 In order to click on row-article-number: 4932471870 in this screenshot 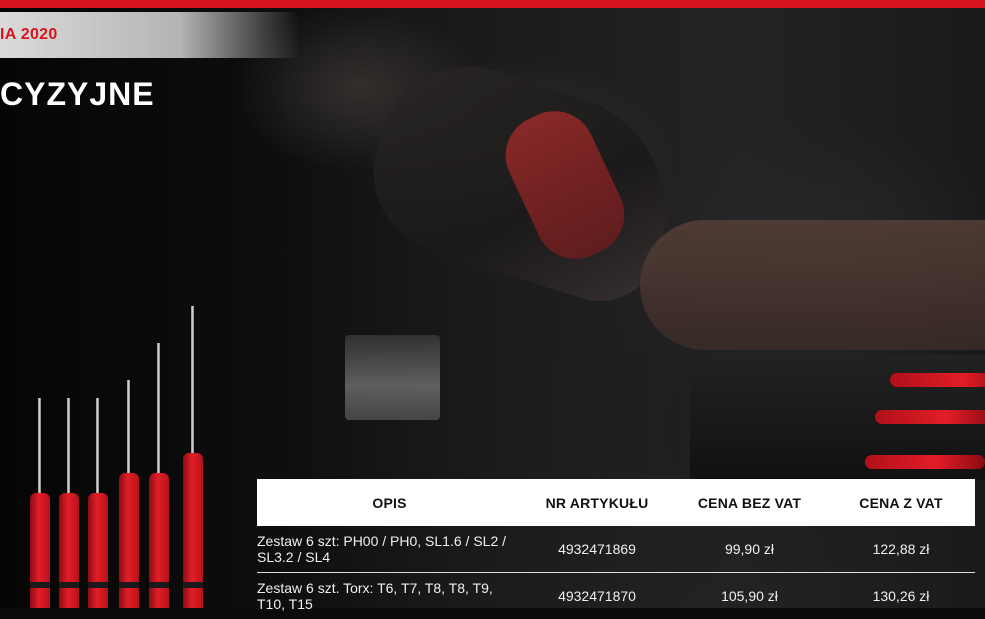, I will do `click(597, 596)`.